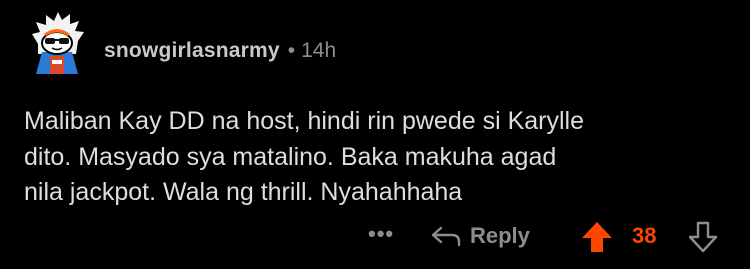  I want to click on reply-button: Reply, so click(480, 236).